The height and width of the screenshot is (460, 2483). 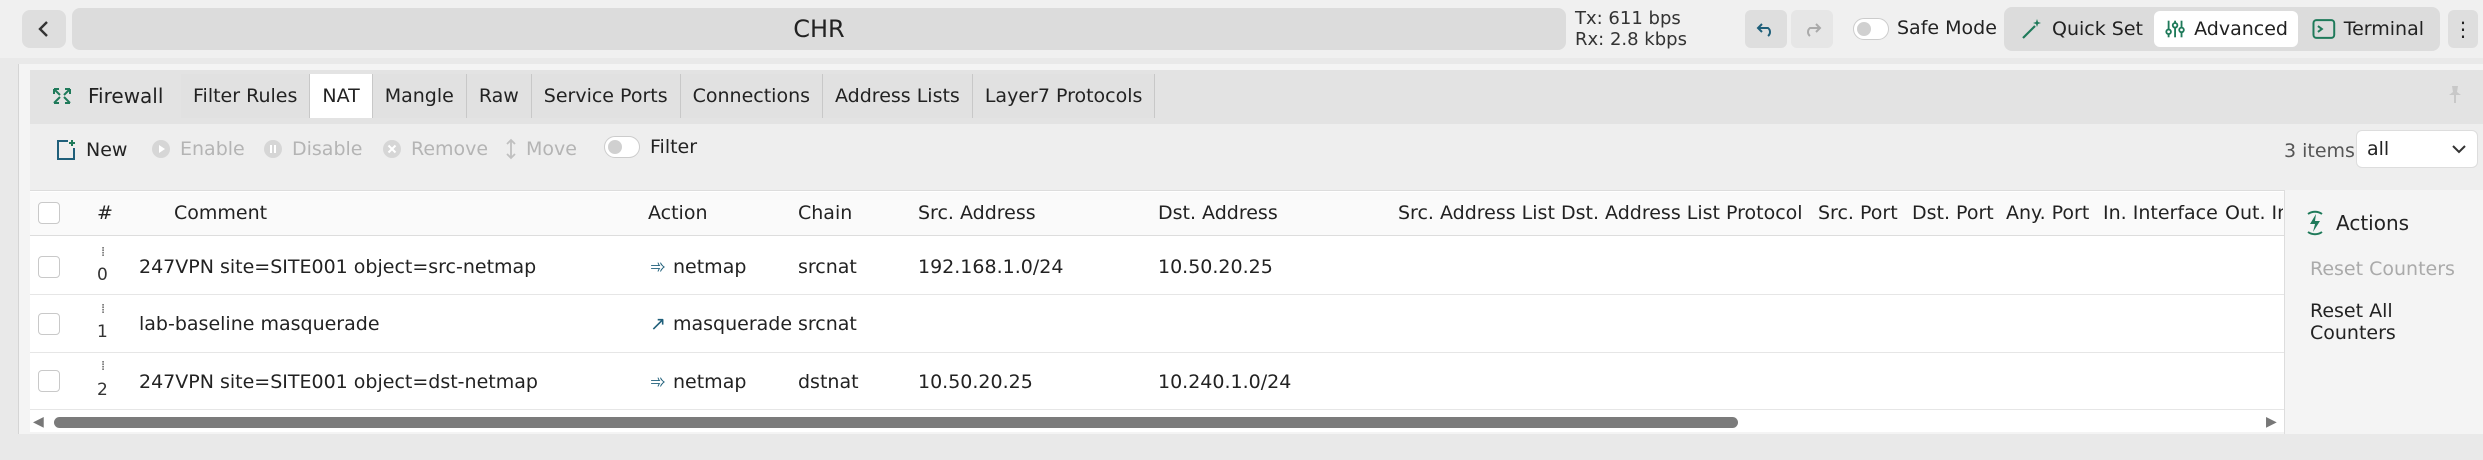 I want to click on tab-nat: NAT, so click(x=341, y=96).